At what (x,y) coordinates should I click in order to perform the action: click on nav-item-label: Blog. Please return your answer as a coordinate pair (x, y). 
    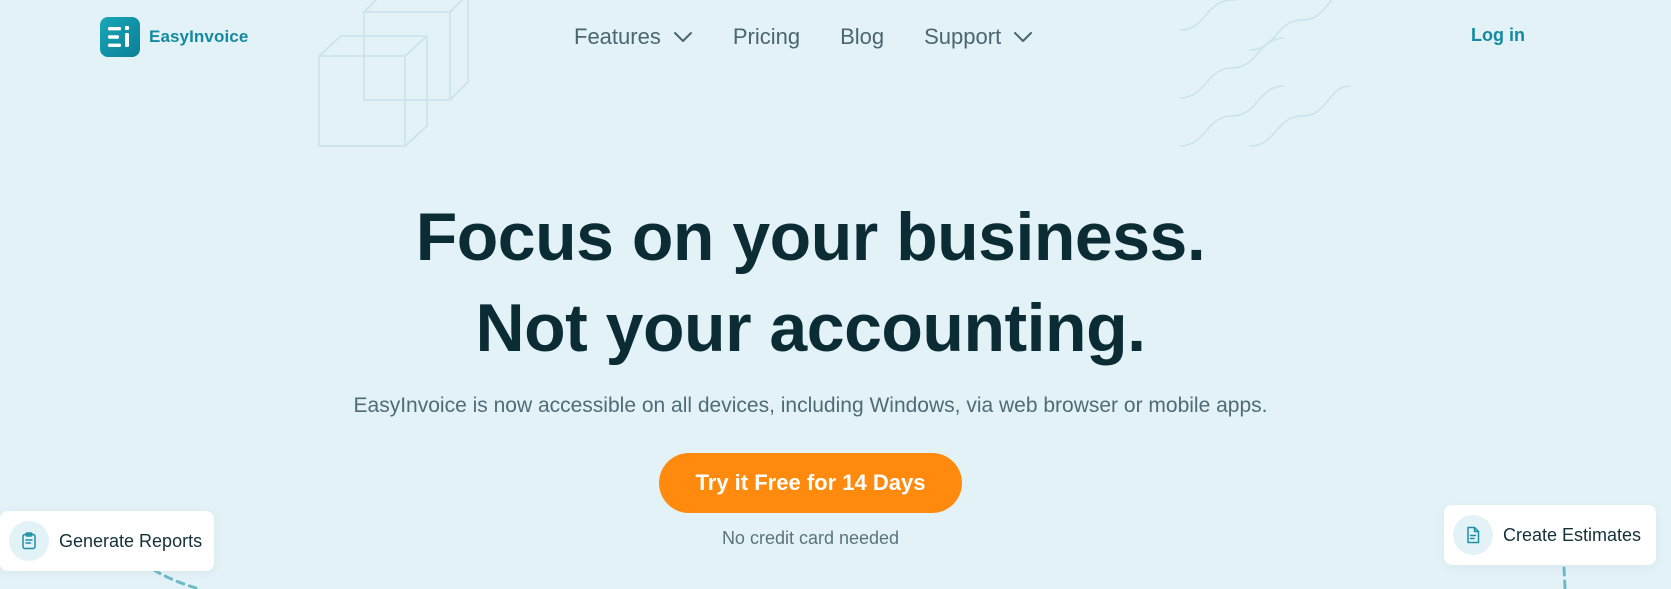
    Looking at the image, I should click on (862, 36).